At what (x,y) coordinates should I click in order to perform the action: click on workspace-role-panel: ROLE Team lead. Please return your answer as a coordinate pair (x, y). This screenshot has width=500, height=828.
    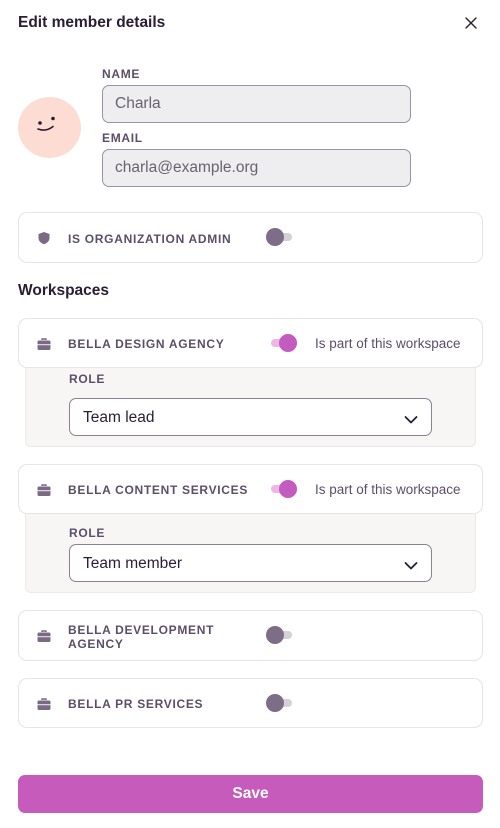
    Looking at the image, I should click on (250, 403).